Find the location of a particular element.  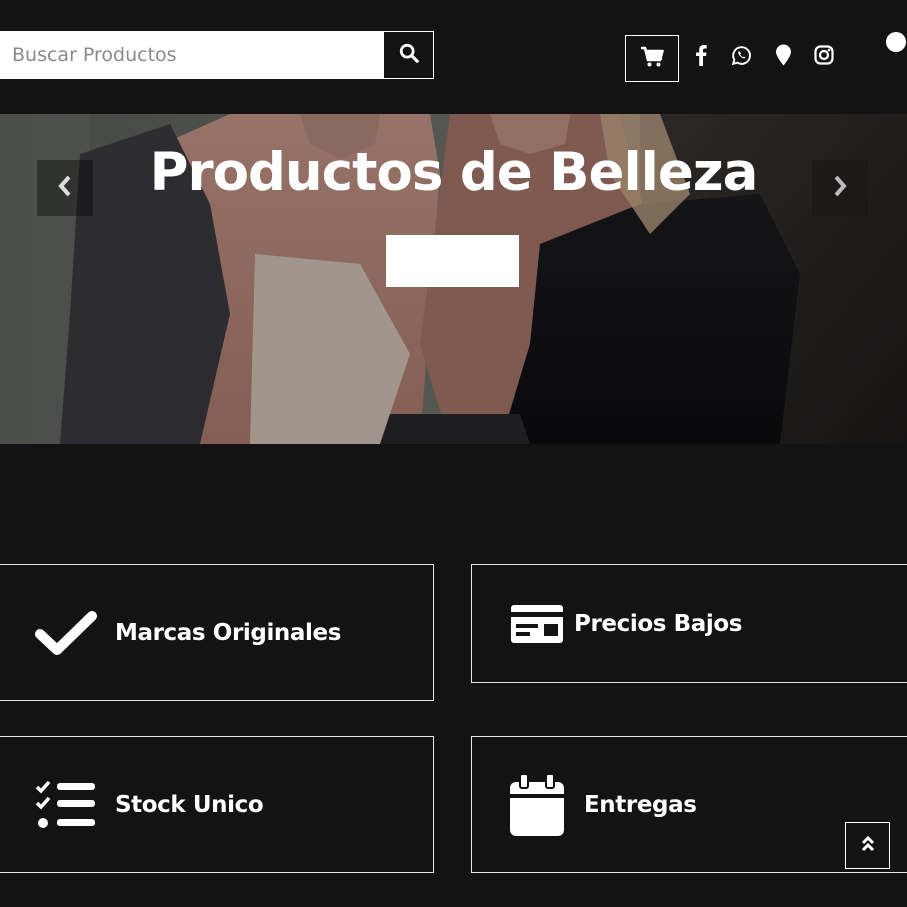

whatsapp-icon is located at coordinates (741, 57).